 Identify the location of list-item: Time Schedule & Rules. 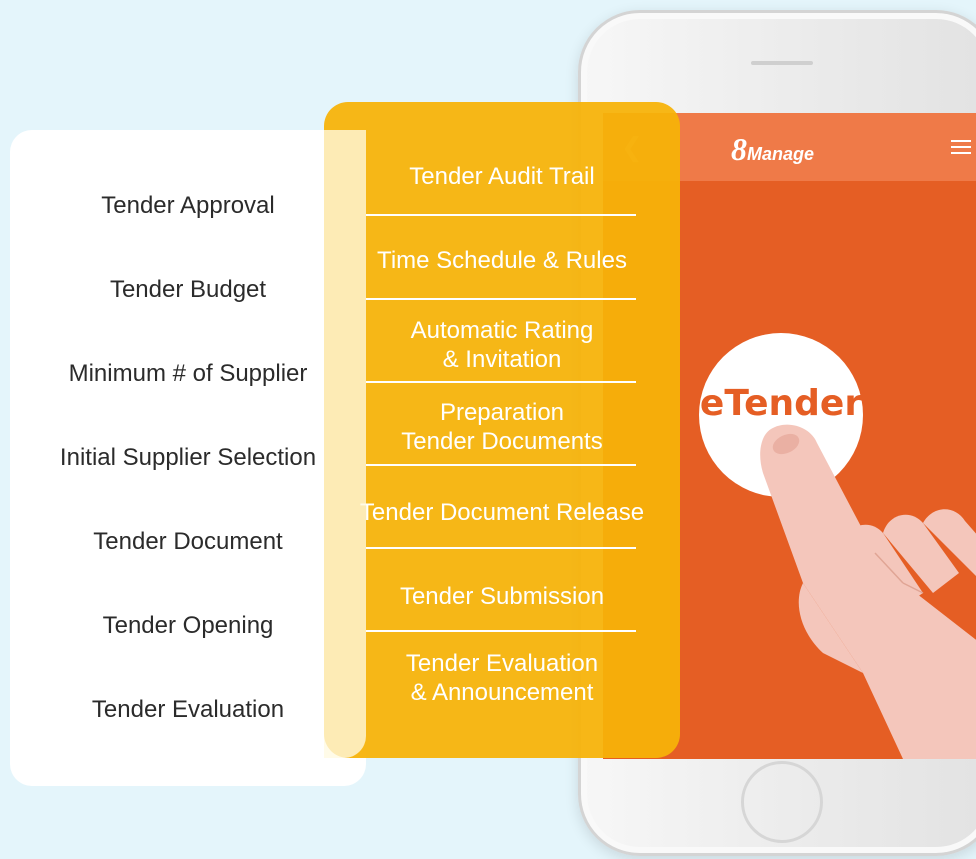
(502, 260).